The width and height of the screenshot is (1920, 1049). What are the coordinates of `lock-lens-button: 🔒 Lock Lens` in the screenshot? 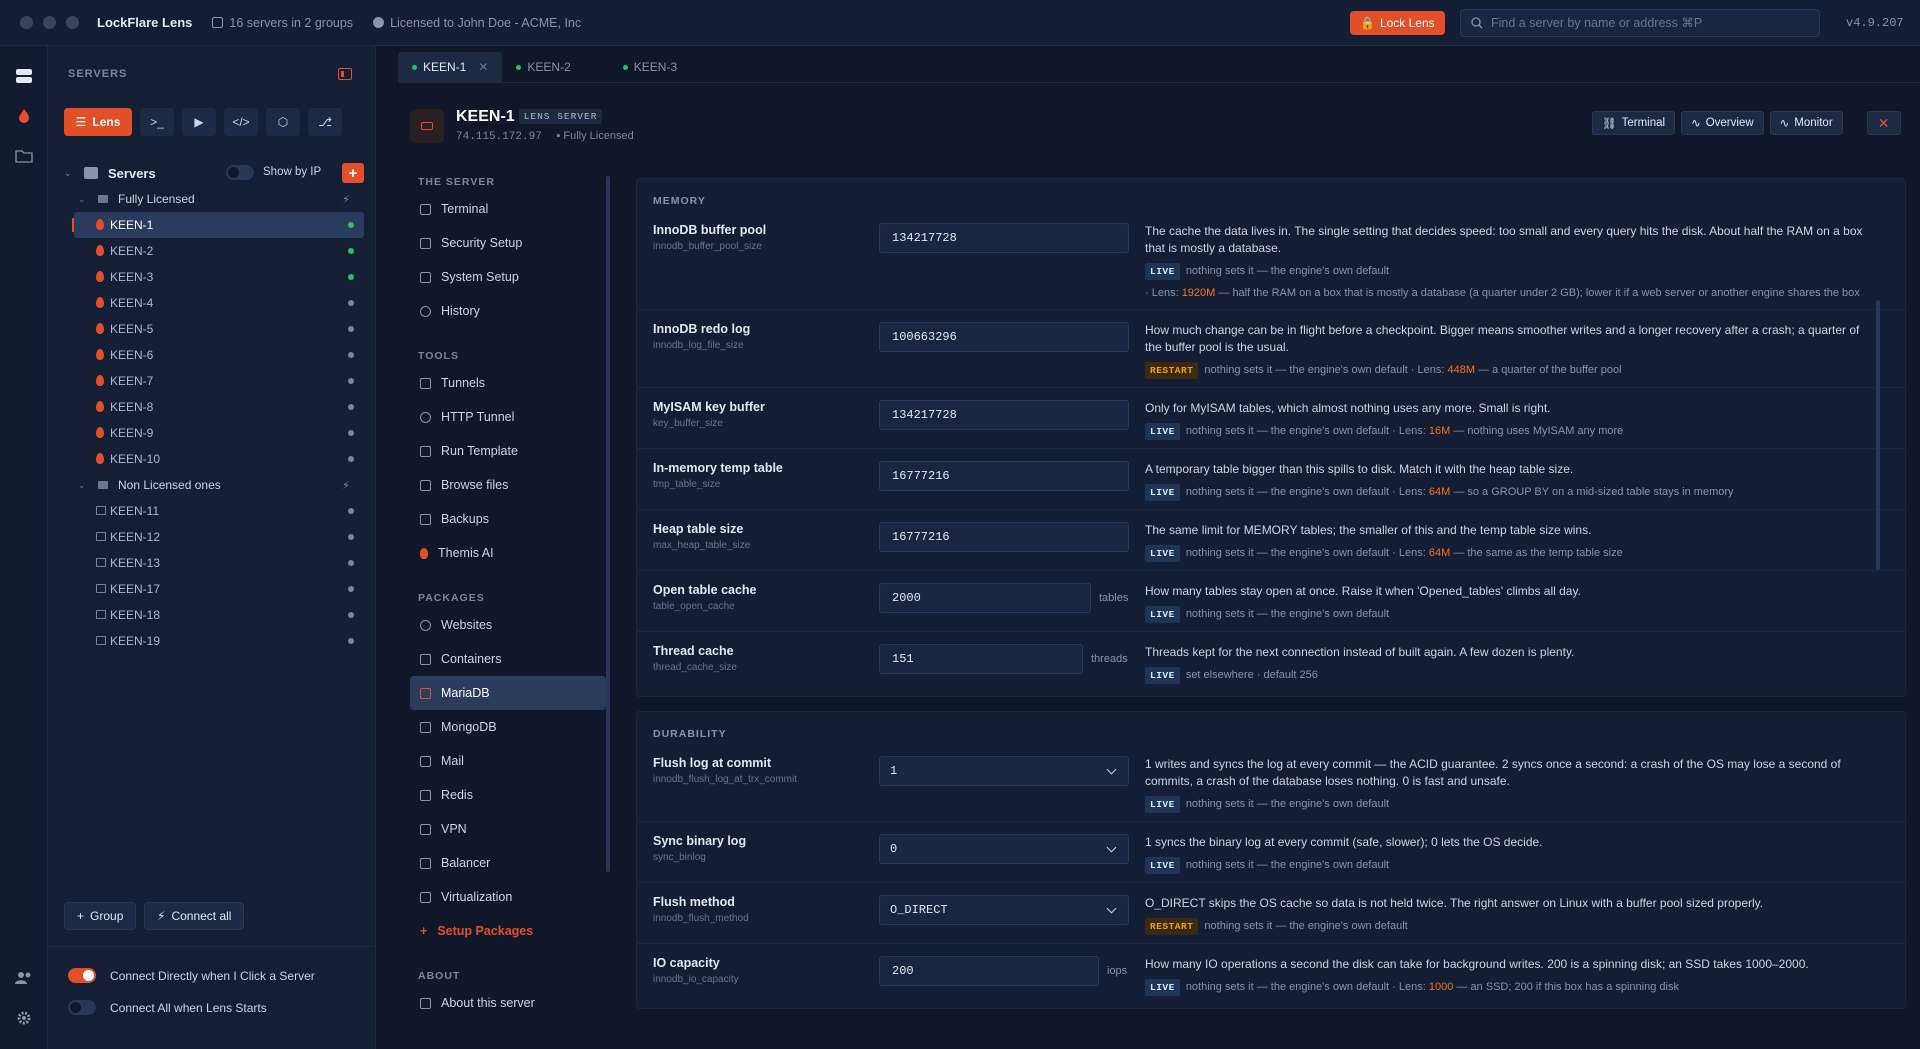 It's located at (1397, 23).